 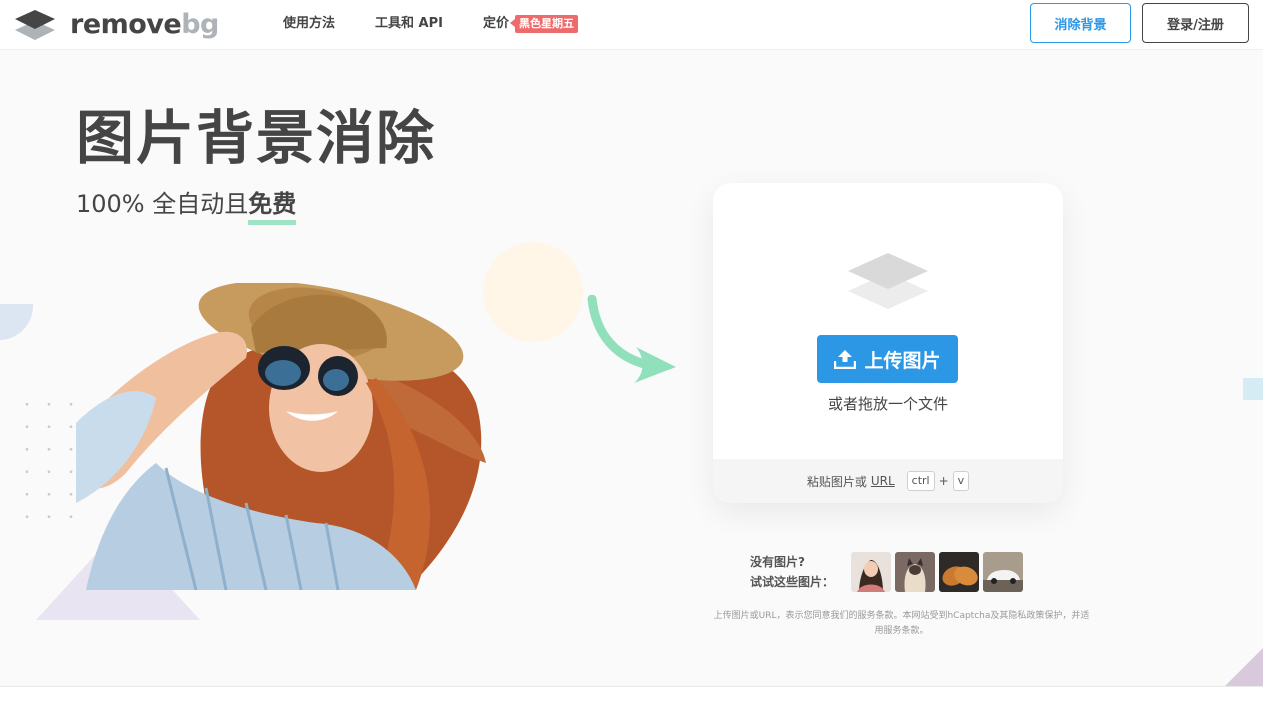 I want to click on no-image-text: 没有图片?, so click(x=777, y=562).